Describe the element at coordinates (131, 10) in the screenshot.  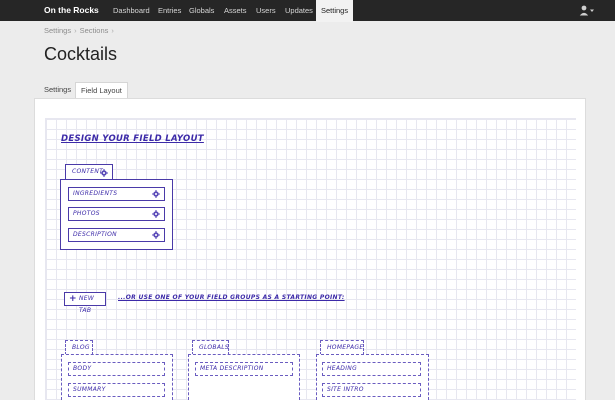
I see `nav-item-dashboard: Dashboard` at that location.